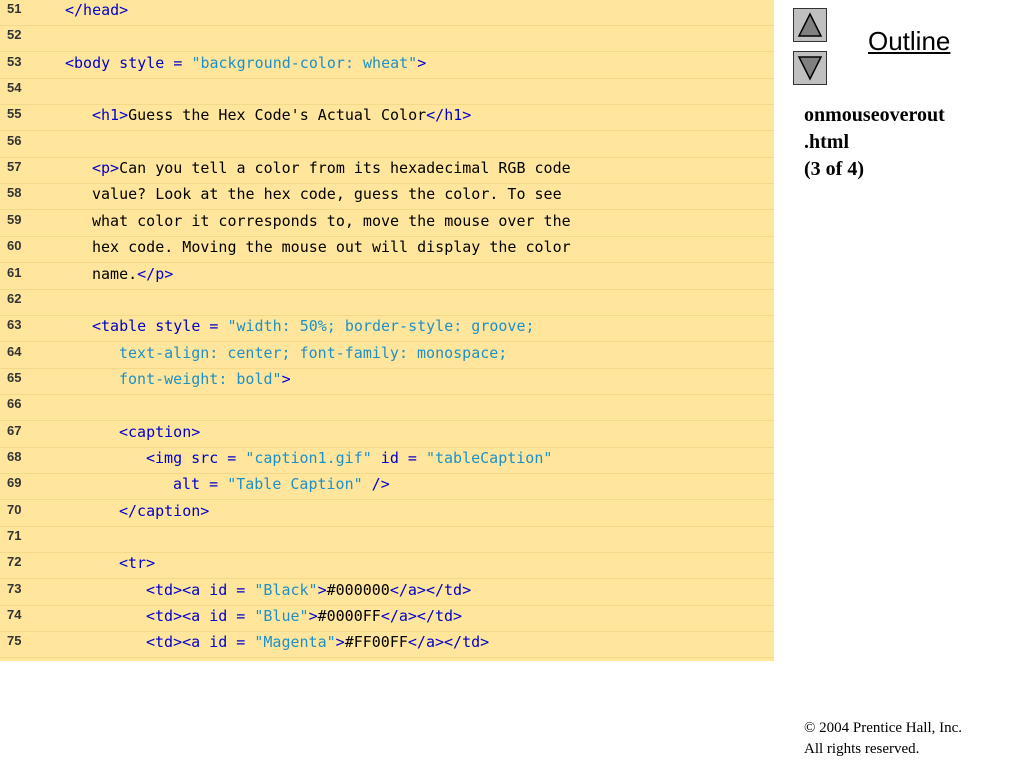 The image size is (1024, 768). What do you see at coordinates (295, 484) in the screenshot?
I see `code-string: "Table Caption"` at bounding box center [295, 484].